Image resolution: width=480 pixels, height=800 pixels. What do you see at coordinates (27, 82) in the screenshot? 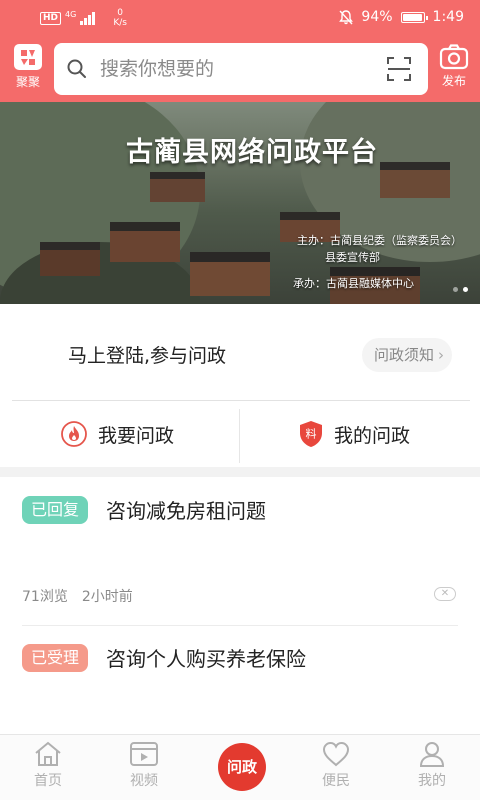
I see `logo-label: 聚聚` at bounding box center [27, 82].